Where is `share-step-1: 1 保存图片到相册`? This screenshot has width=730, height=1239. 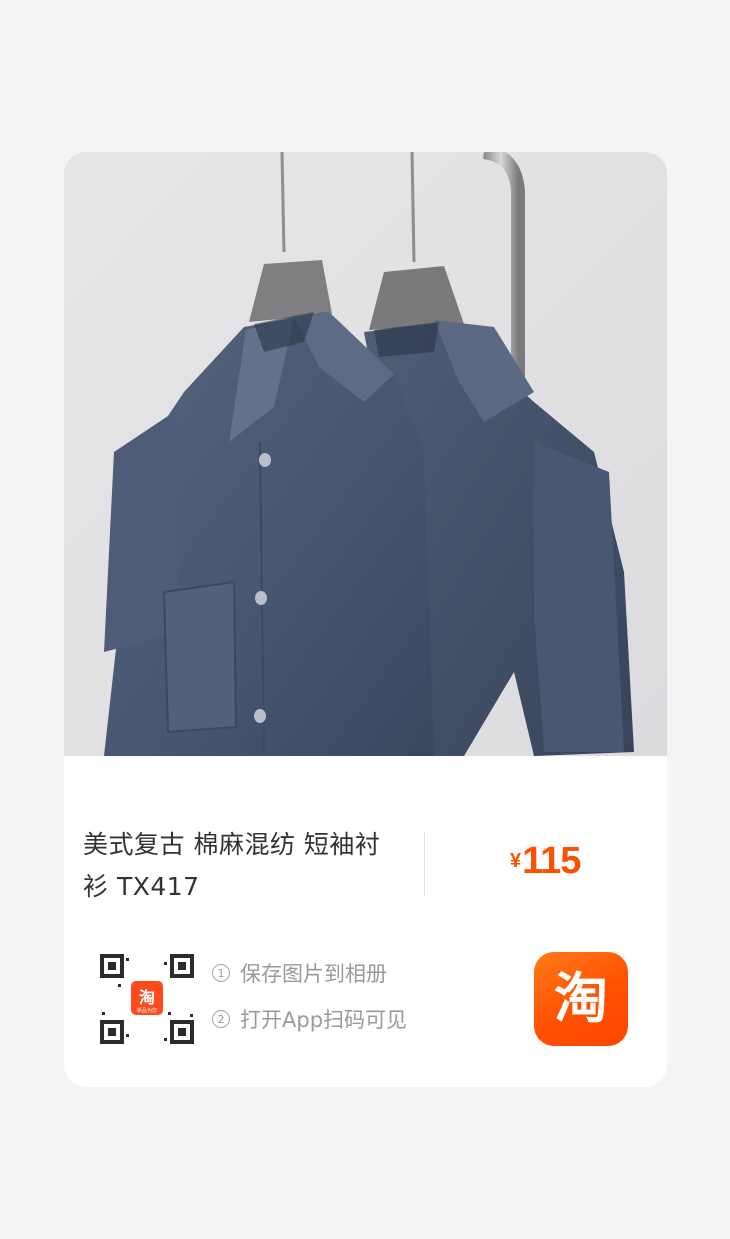 share-step-1: 1 保存图片到相册 is located at coordinates (309, 973).